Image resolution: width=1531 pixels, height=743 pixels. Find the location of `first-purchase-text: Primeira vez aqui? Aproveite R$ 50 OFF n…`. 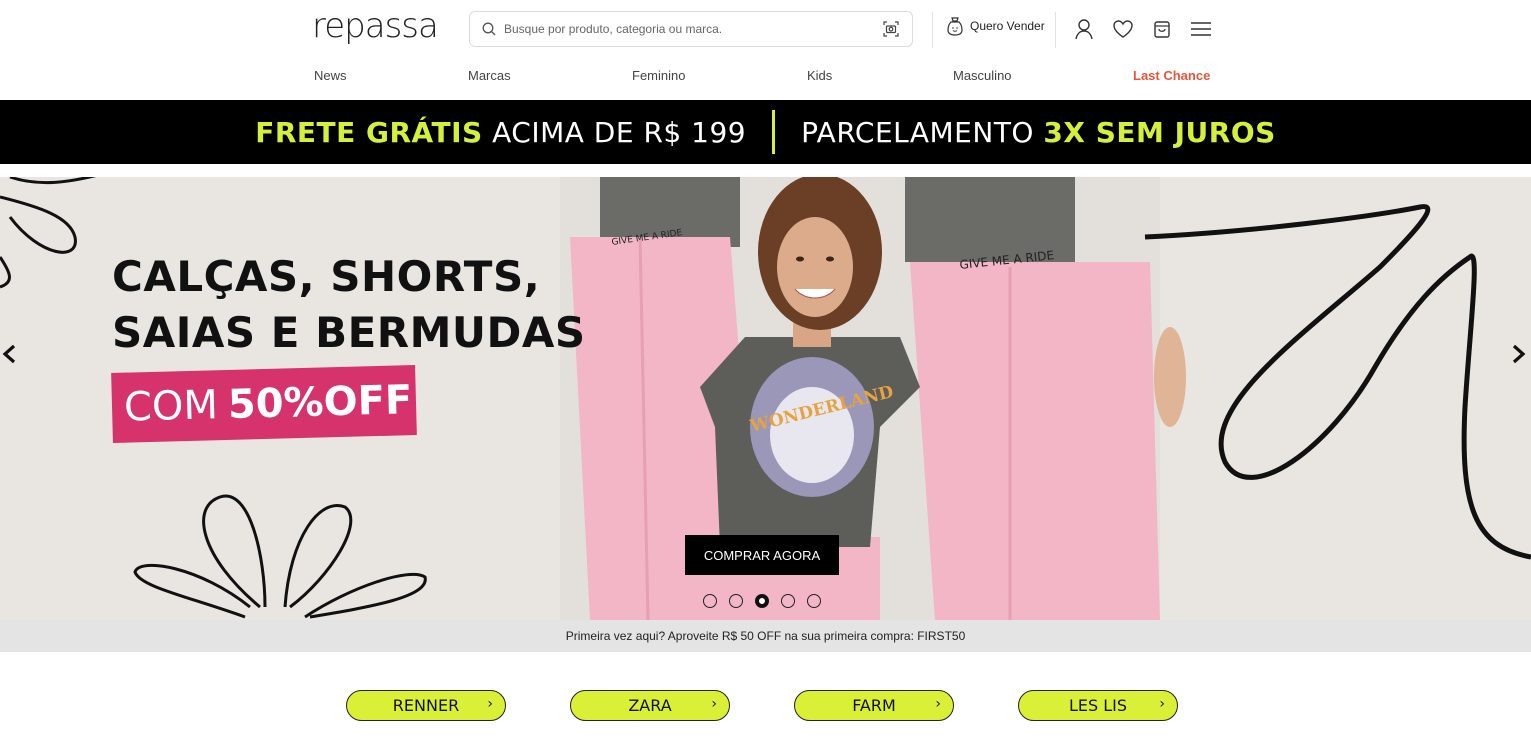

first-purchase-text: Primeira vez aqui? Aproveite R$ 50 OFF n… is located at coordinates (765, 636).